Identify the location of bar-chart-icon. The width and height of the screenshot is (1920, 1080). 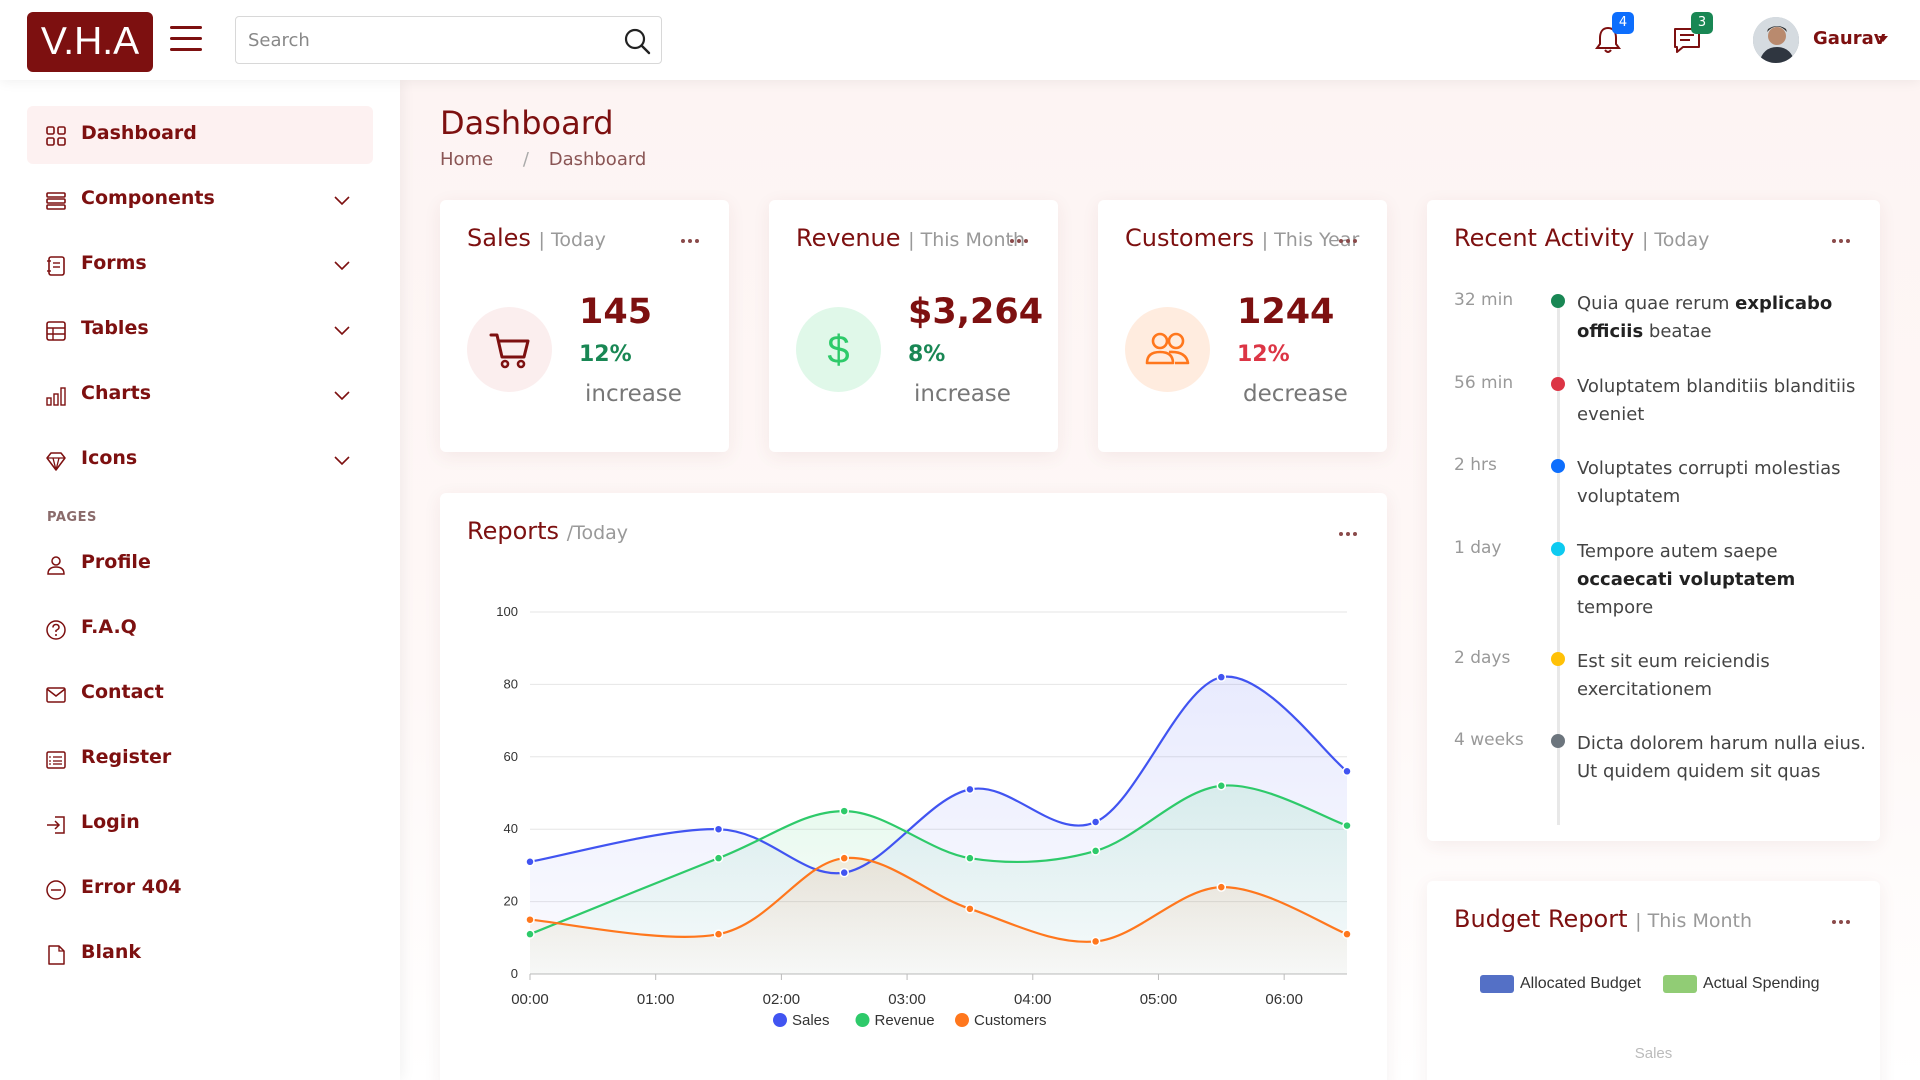
(56, 396).